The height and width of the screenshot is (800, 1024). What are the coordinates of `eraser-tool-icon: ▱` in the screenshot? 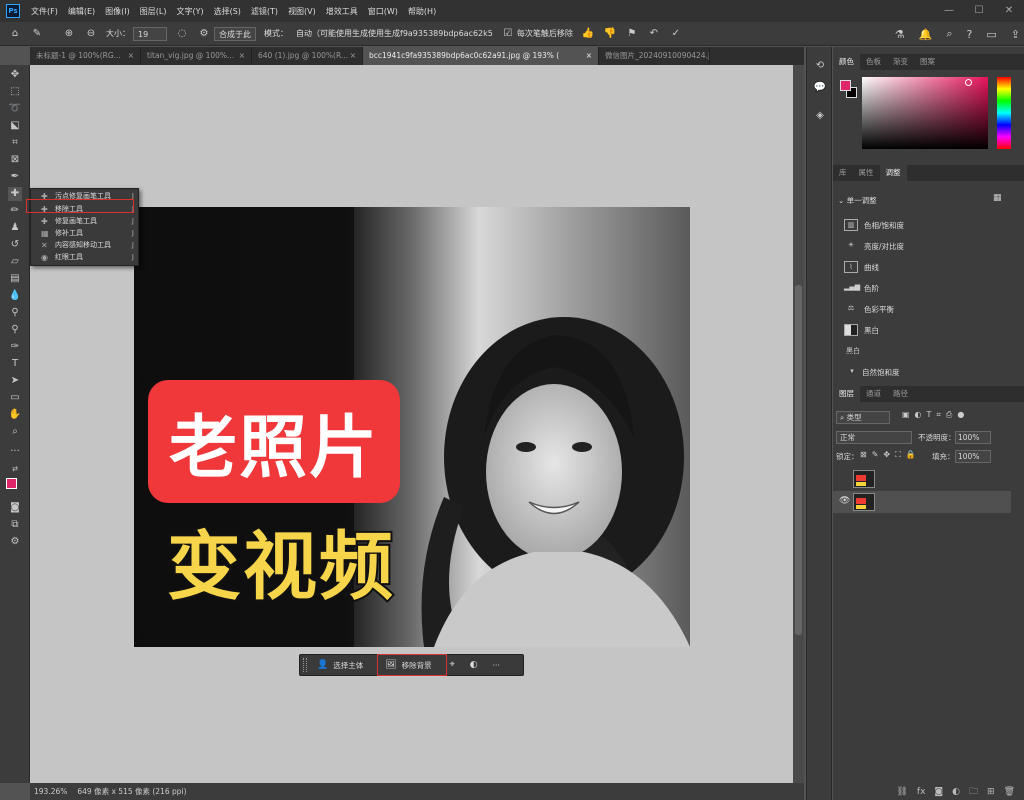 It's located at (15, 262).